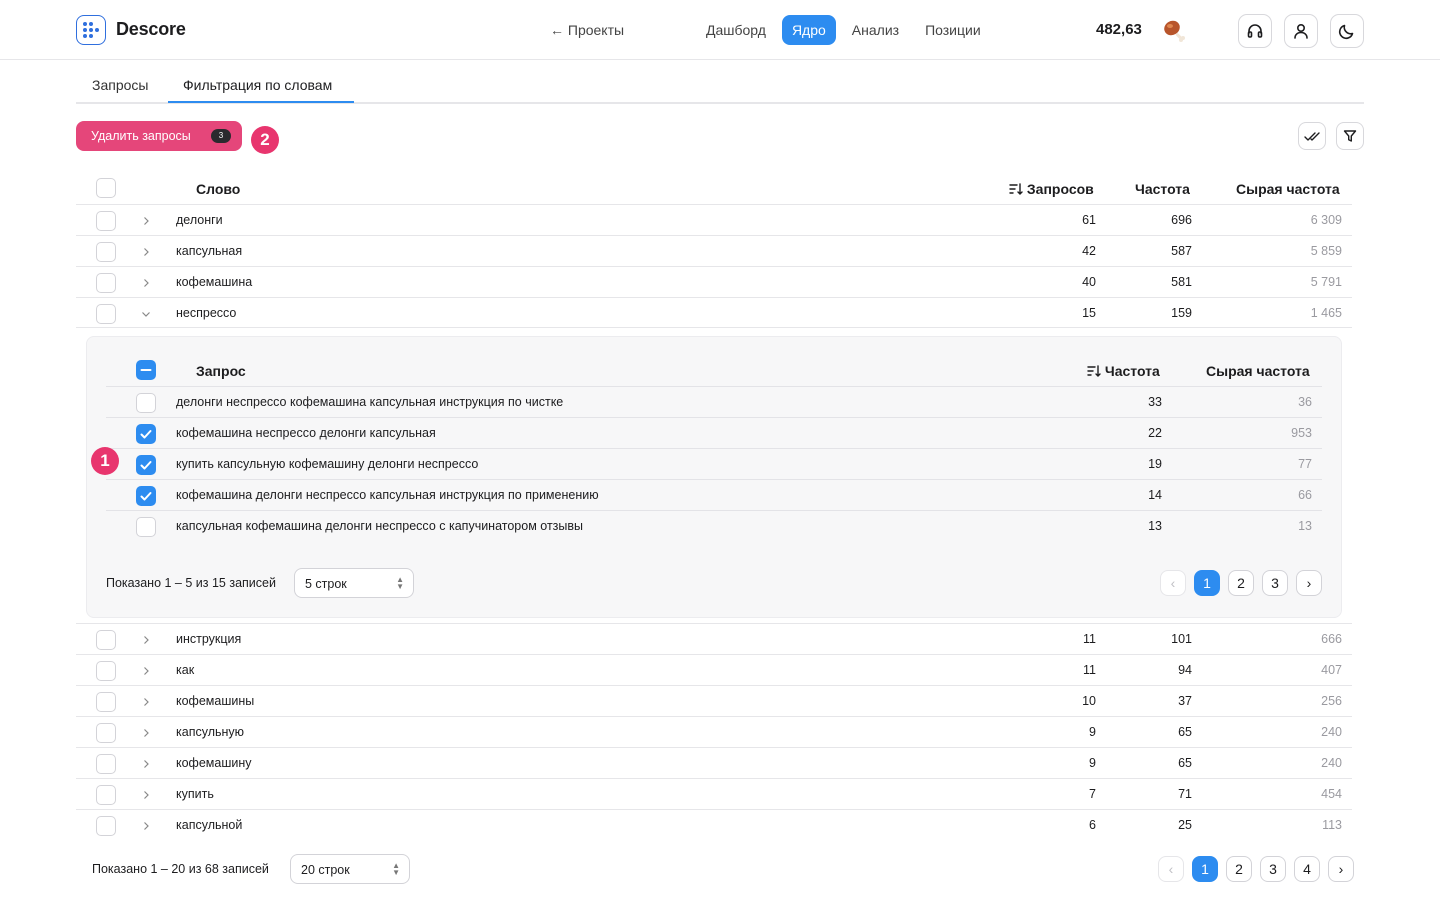 The image size is (1440, 900). Describe the element at coordinates (1288, 189) in the screenshot. I see `column-header-raw: Сырая частота` at that location.